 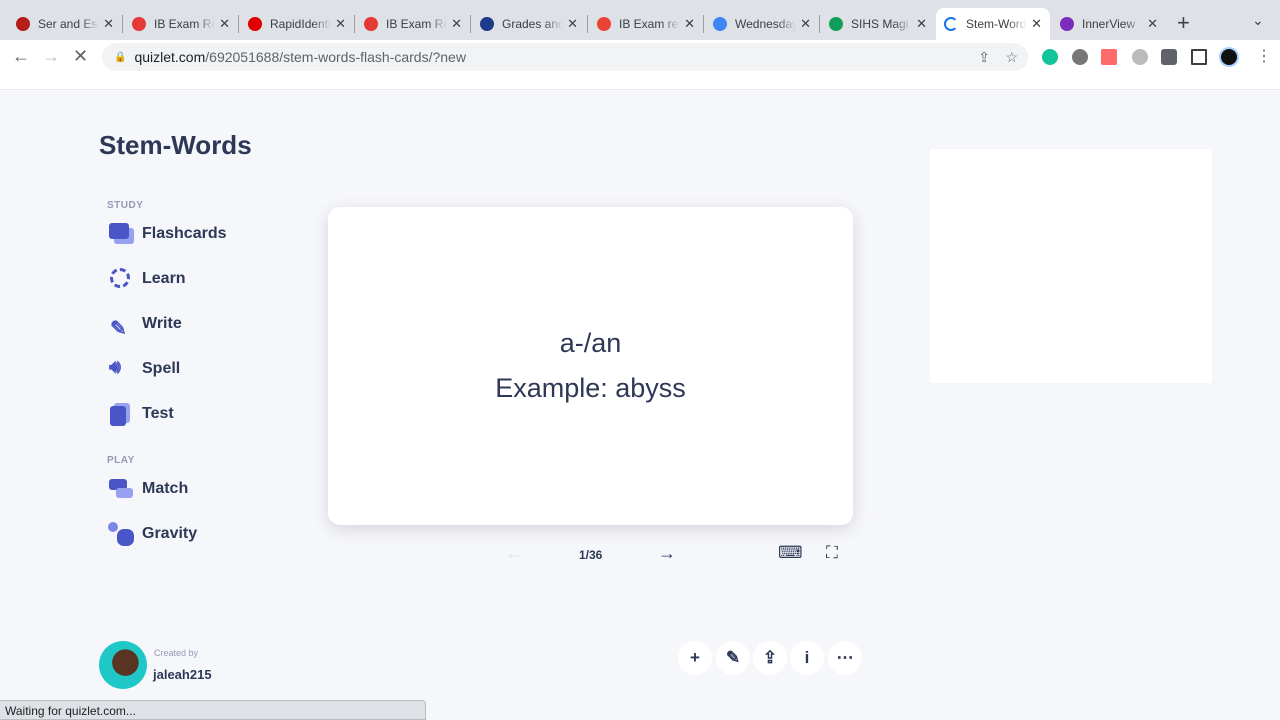 I want to click on lock-icon: 🔒, so click(x=120, y=57).